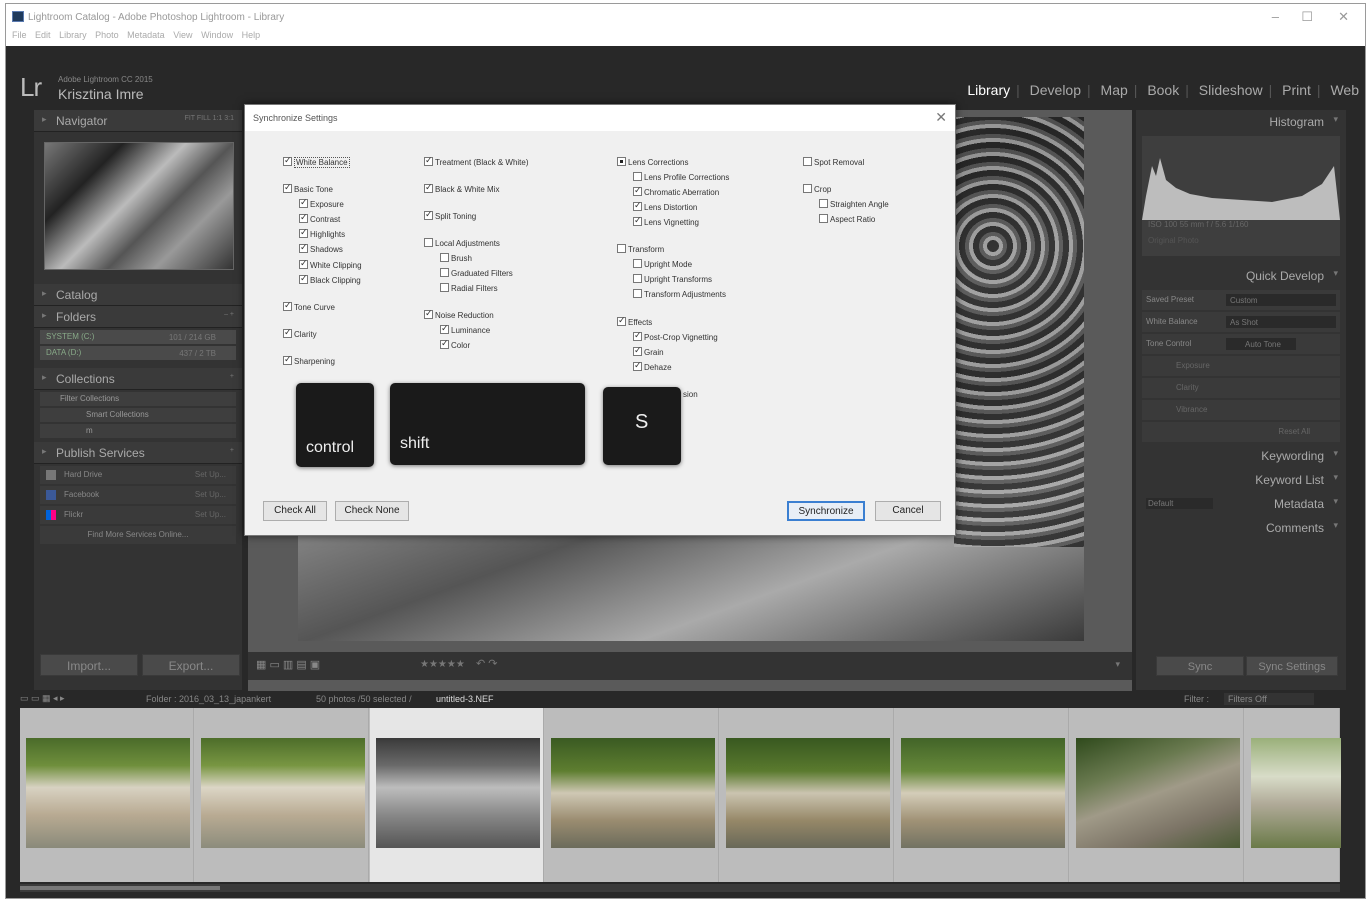  I want to click on checkbox-effects: Effects, so click(634, 321).